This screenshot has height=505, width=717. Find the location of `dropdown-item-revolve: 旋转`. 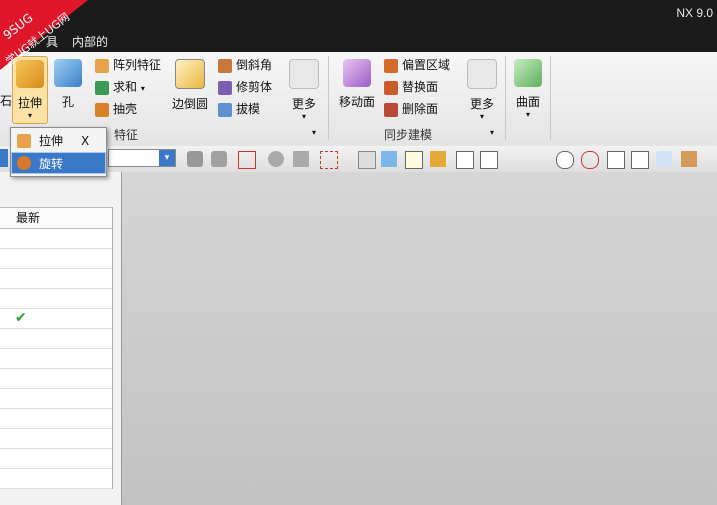

dropdown-item-revolve: 旋转 is located at coordinates (58, 163).